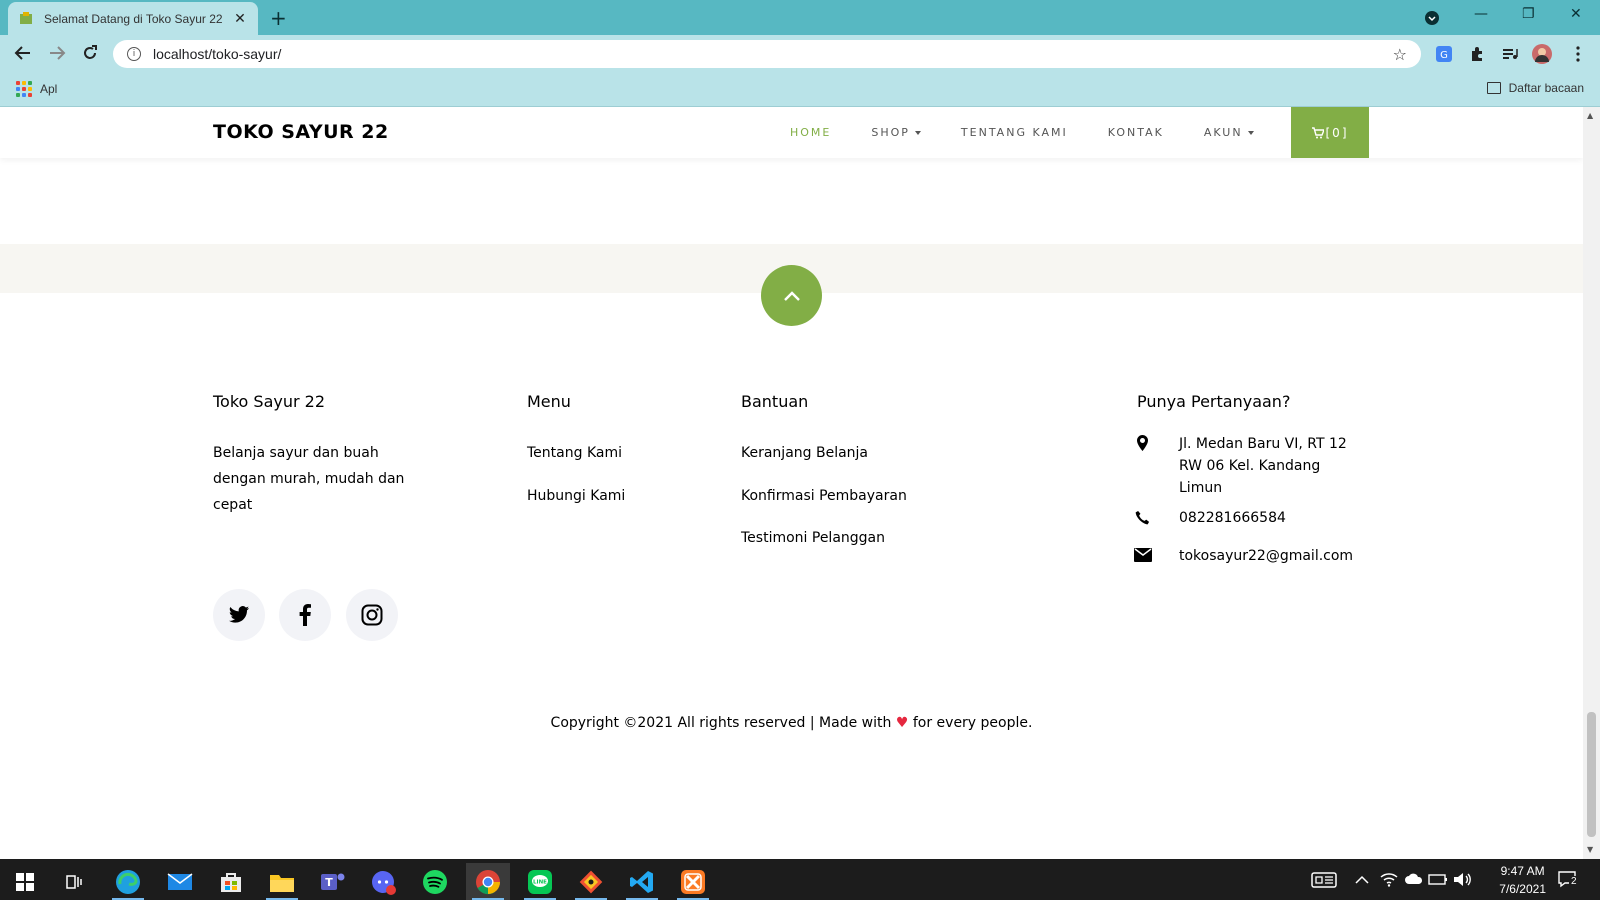  Describe the element at coordinates (180, 881) in the screenshot. I see `taskbar-mail` at that location.